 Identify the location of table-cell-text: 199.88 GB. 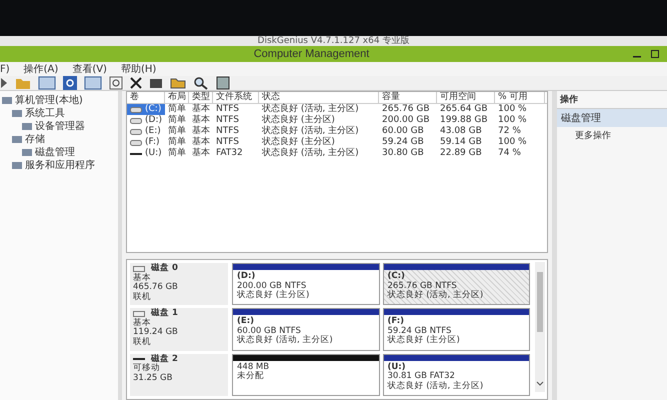
(464, 120).